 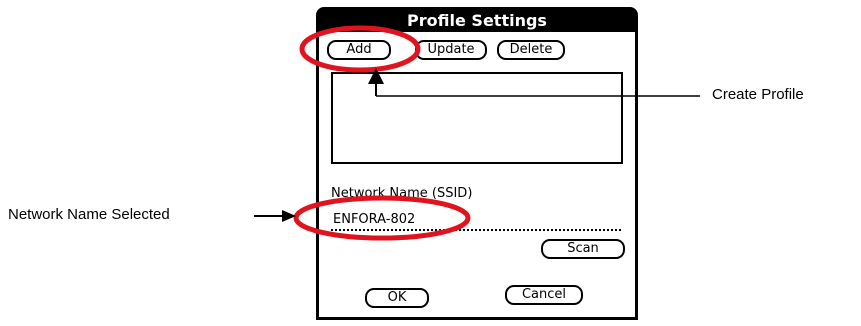 I want to click on add-button-highlight, so click(x=360, y=49).